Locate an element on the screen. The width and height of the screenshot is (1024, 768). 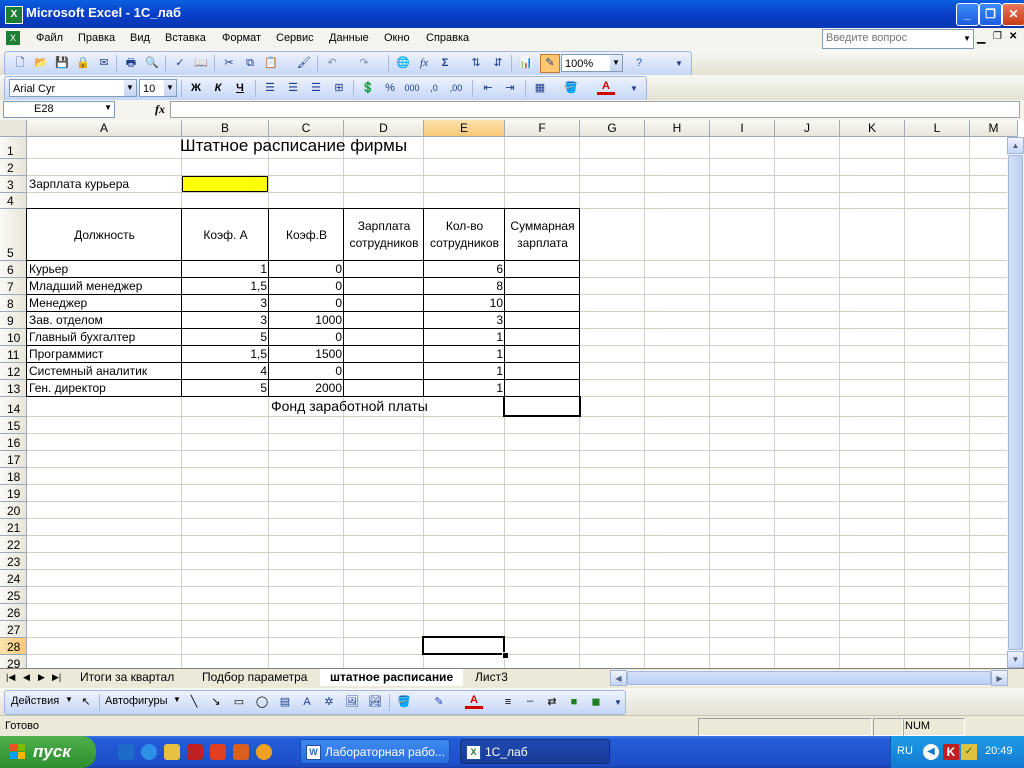
menu-file: Файл is located at coordinates (49, 38).